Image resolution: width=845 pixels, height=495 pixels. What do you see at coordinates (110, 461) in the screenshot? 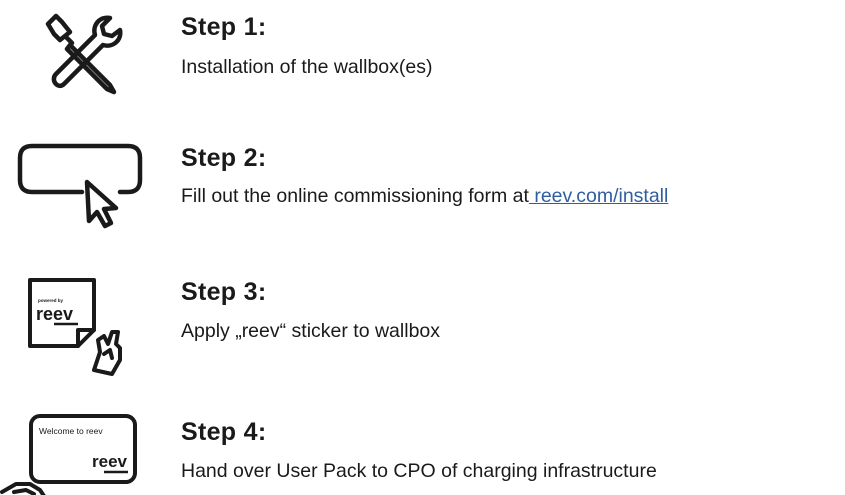
I see `user-pack-brand-text: reev` at bounding box center [110, 461].